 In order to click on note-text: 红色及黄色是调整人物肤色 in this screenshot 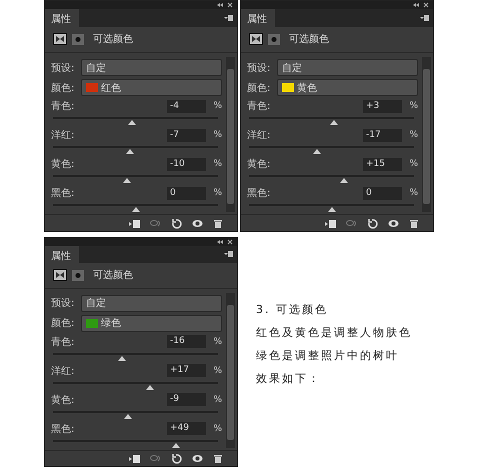, I will do `click(334, 332)`.